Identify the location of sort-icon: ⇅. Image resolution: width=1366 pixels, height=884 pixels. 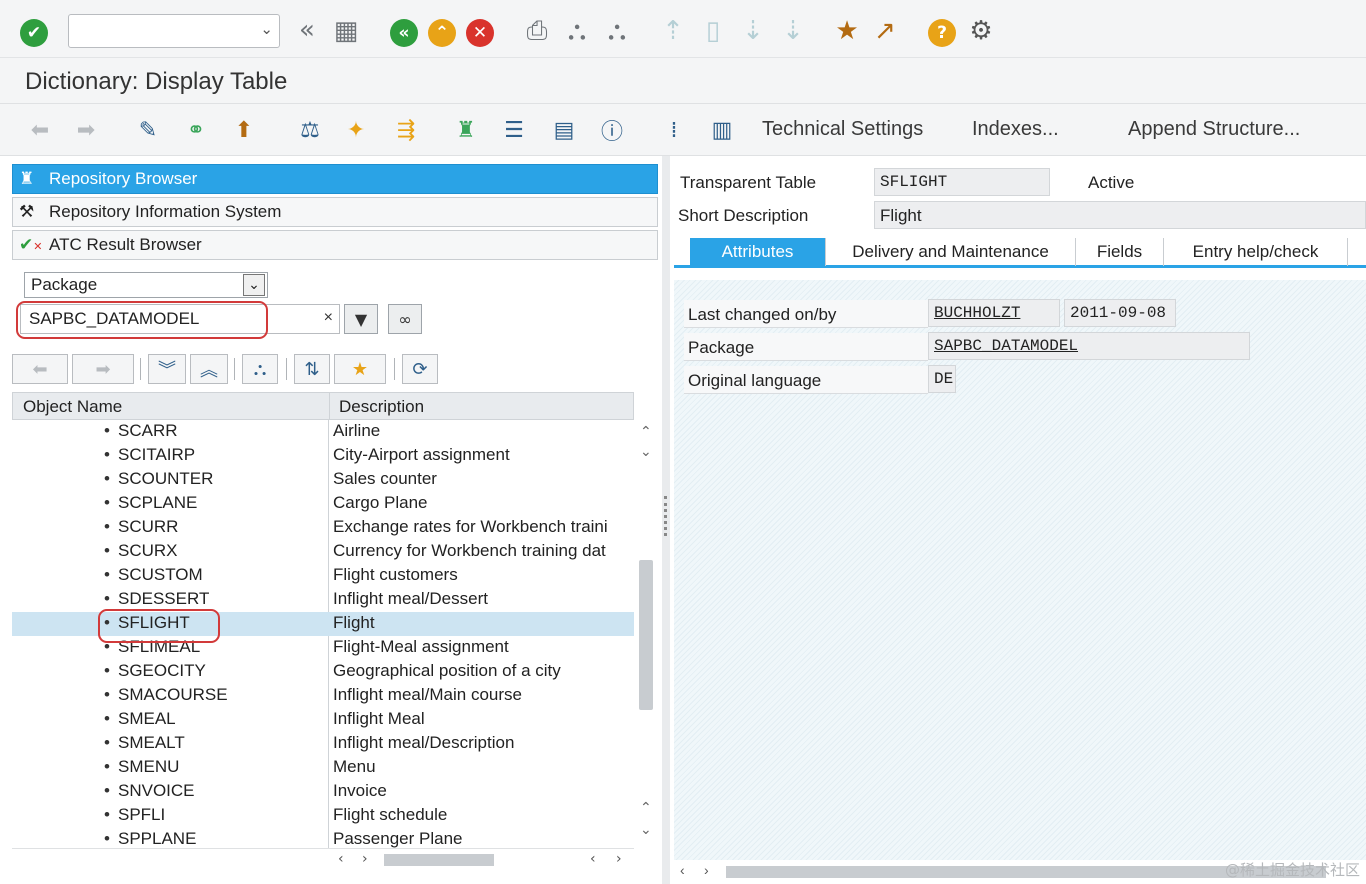
(312, 369).